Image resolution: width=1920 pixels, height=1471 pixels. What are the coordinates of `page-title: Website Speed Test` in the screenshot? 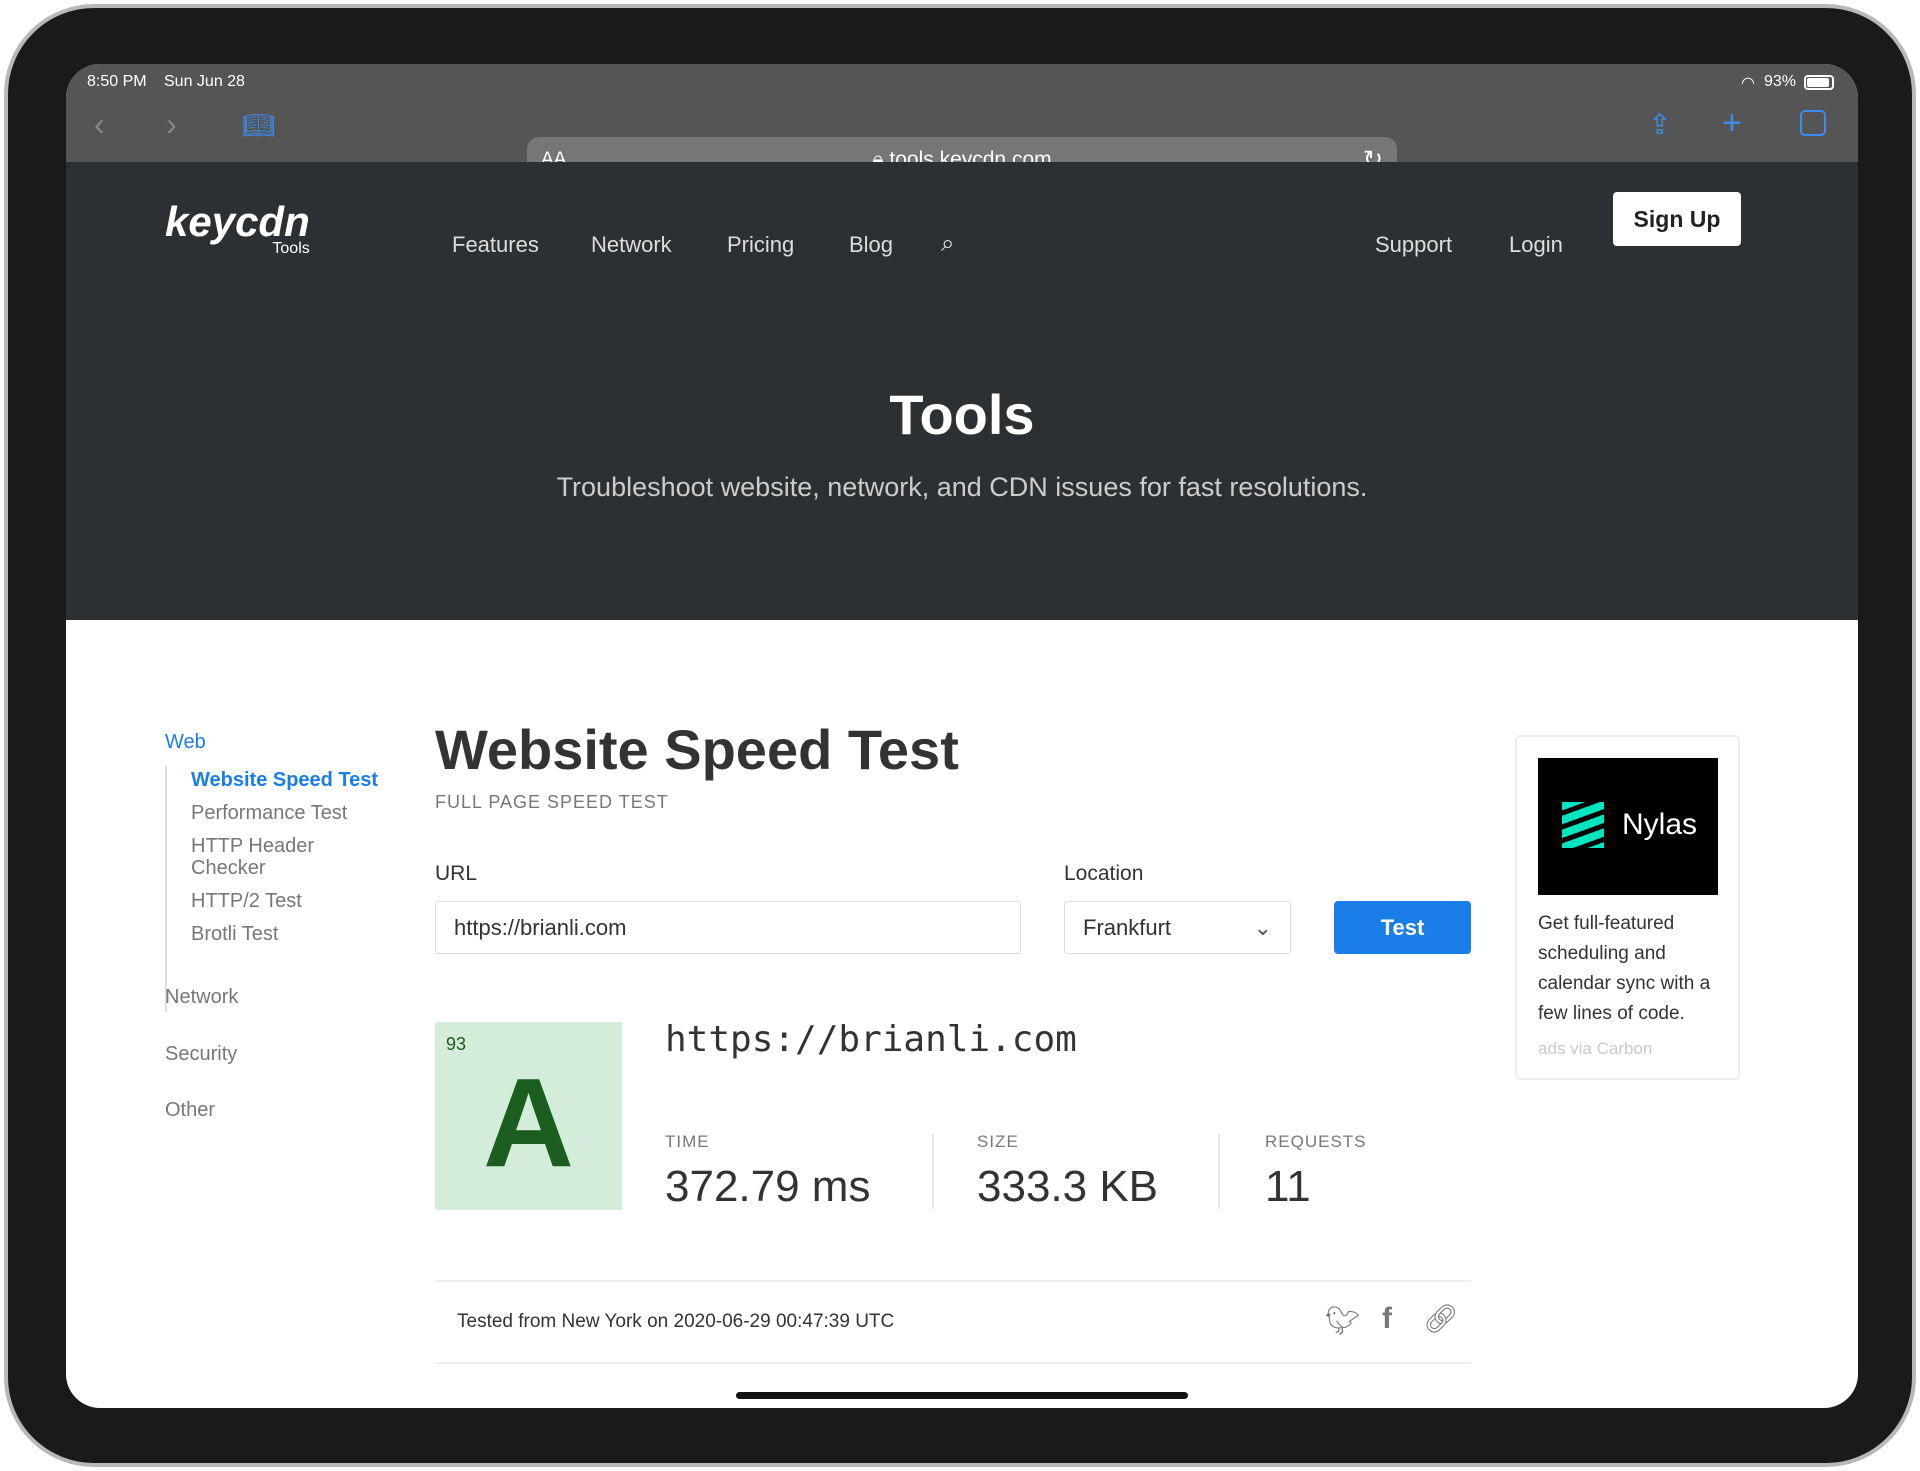 It's located at (697, 749).